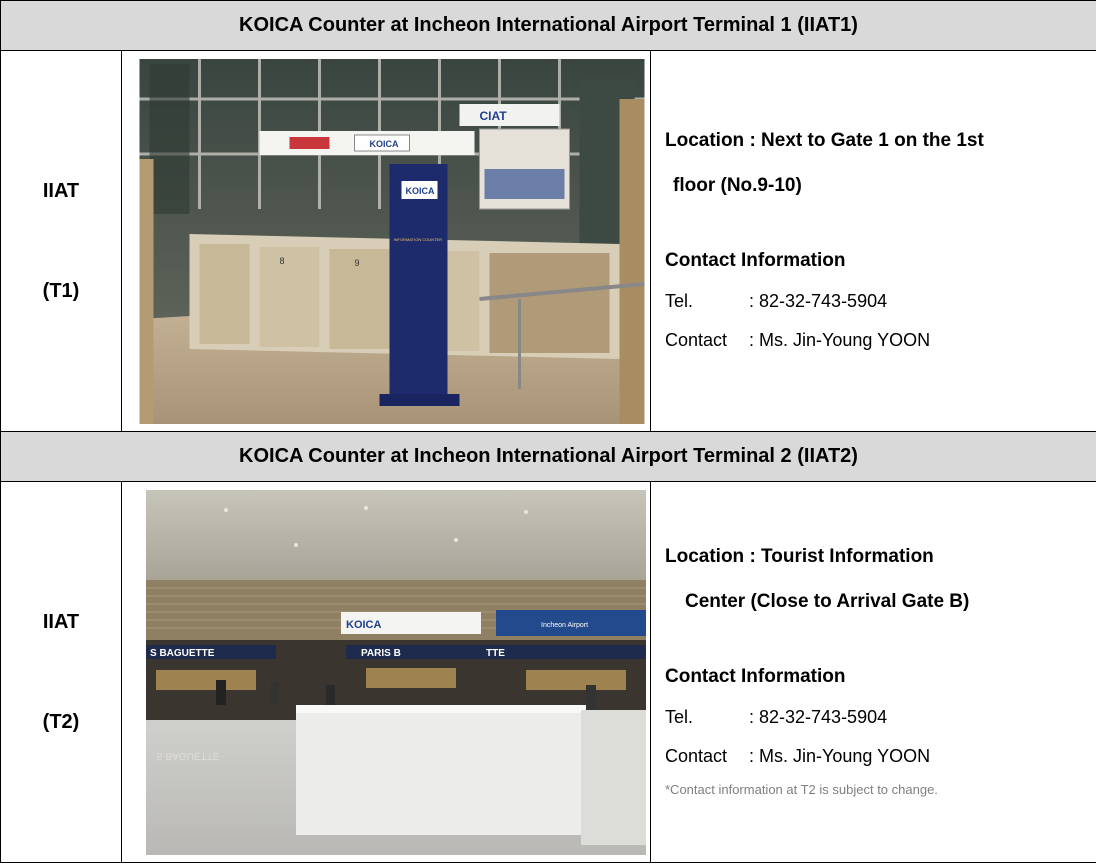  Describe the element at coordinates (421, 191) in the screenshot. I see `t1-brand-logo: KOICA` at that location.